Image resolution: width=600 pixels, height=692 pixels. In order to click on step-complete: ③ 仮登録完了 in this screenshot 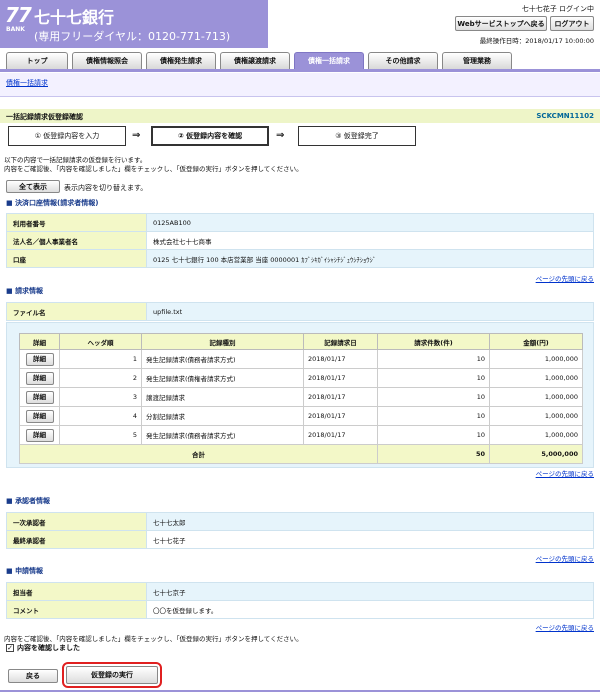, I will do `click(357, 136)`.